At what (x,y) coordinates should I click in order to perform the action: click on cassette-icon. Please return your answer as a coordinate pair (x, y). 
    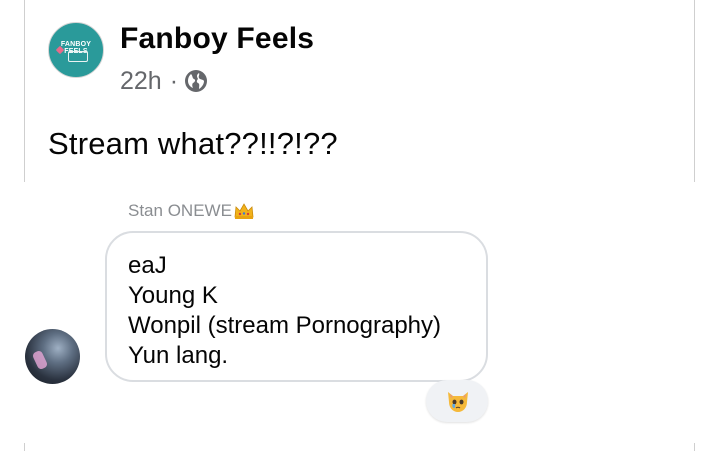
    Looking at the image, I should click on (78, 56).